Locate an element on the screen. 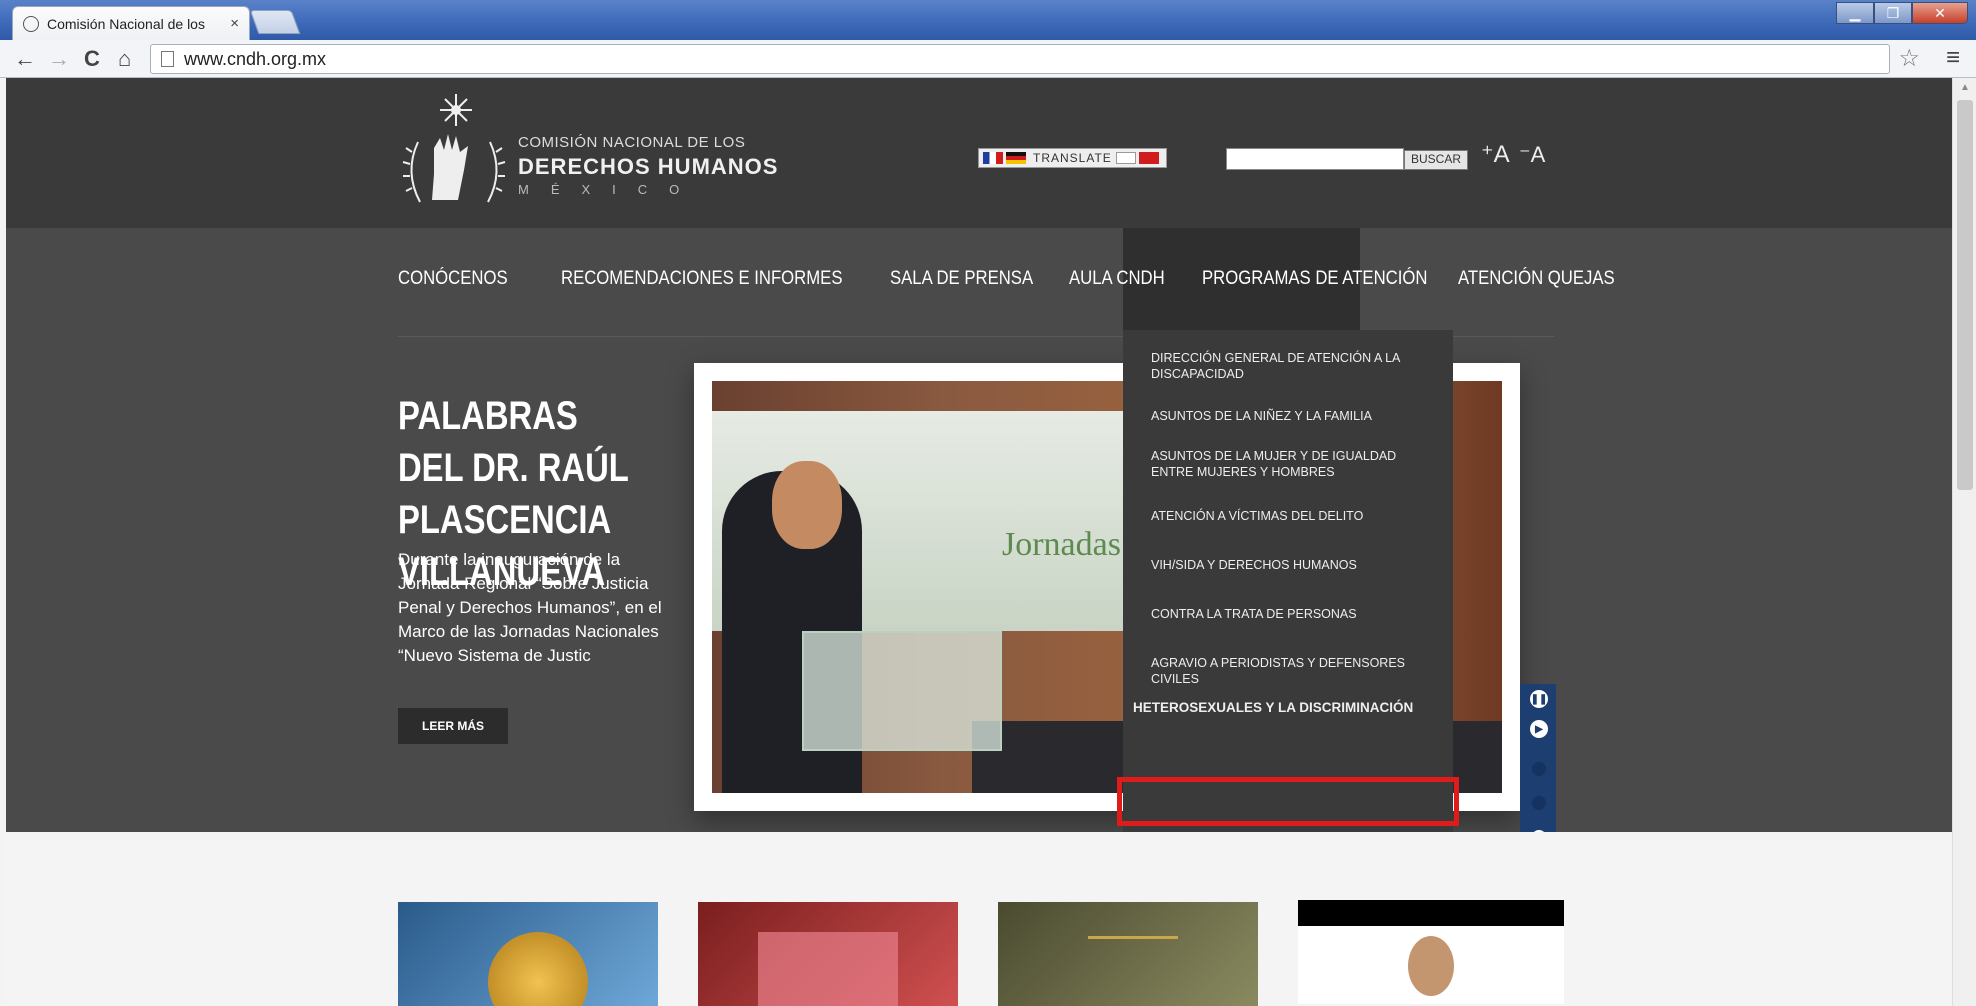 The width and height of the screenshot is (1976, 1006). browser-menu-icon: ≡ is located at coordinates (1953, 58).